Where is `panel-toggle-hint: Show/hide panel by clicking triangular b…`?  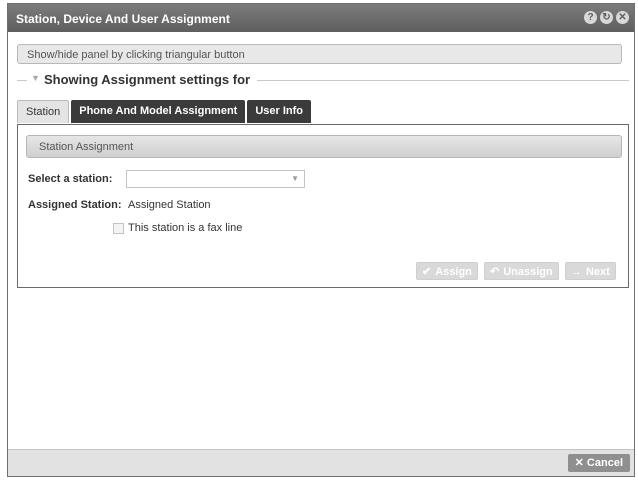 panel-toggle-hint: Show/hide panel by clicking triangular b… is located at coordinates (319, 54).